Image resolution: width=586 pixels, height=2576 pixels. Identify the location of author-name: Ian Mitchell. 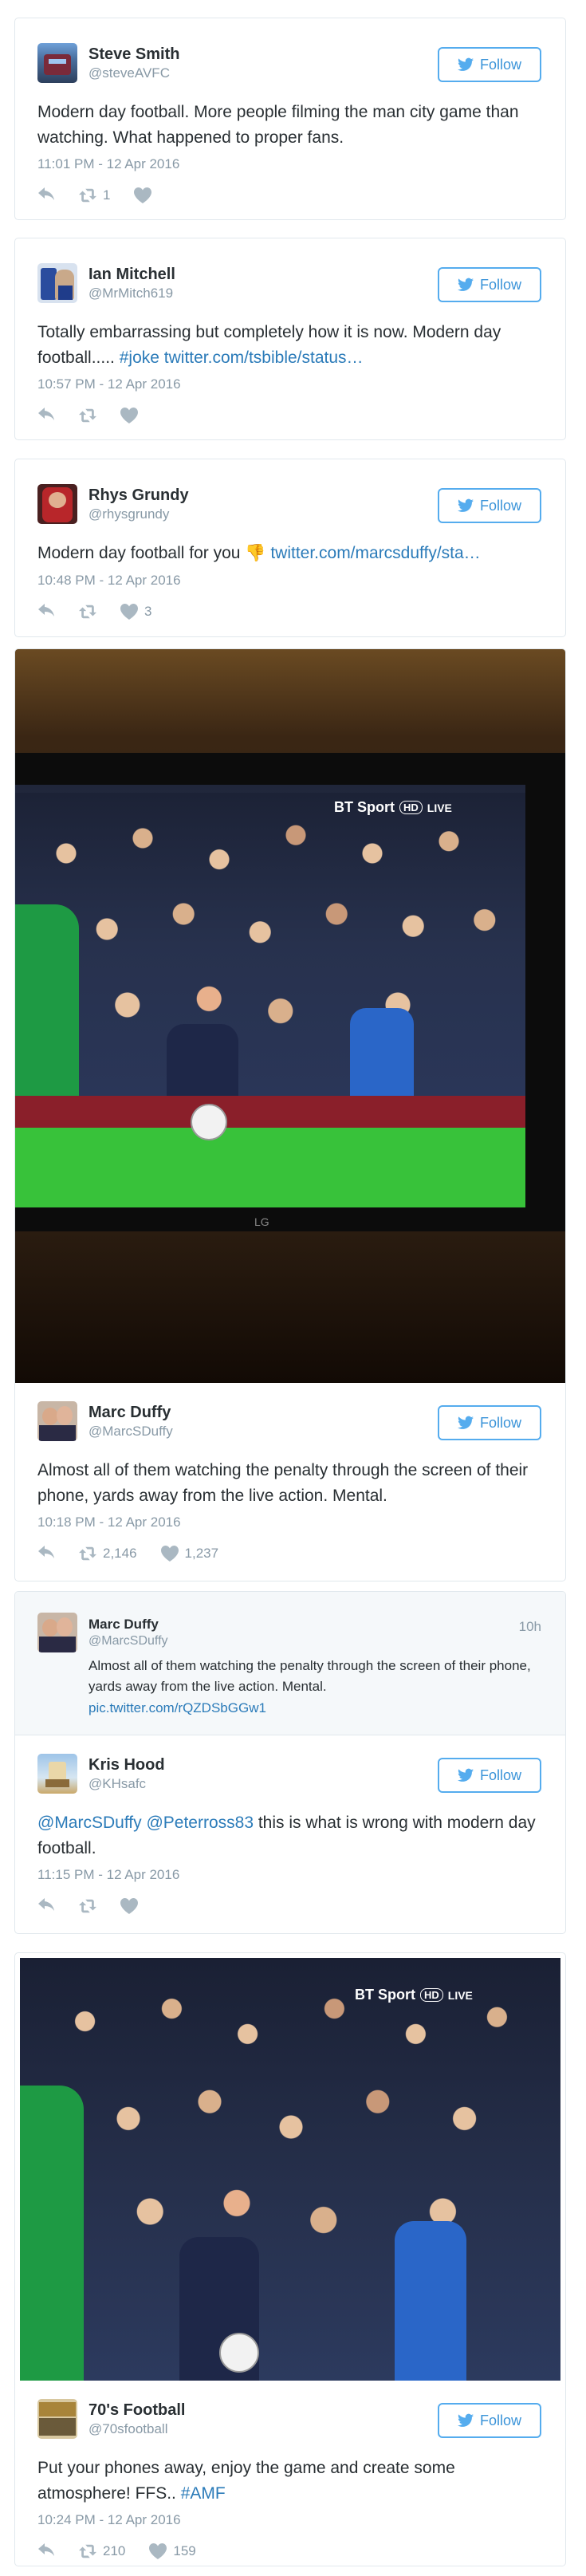
(131, 275).